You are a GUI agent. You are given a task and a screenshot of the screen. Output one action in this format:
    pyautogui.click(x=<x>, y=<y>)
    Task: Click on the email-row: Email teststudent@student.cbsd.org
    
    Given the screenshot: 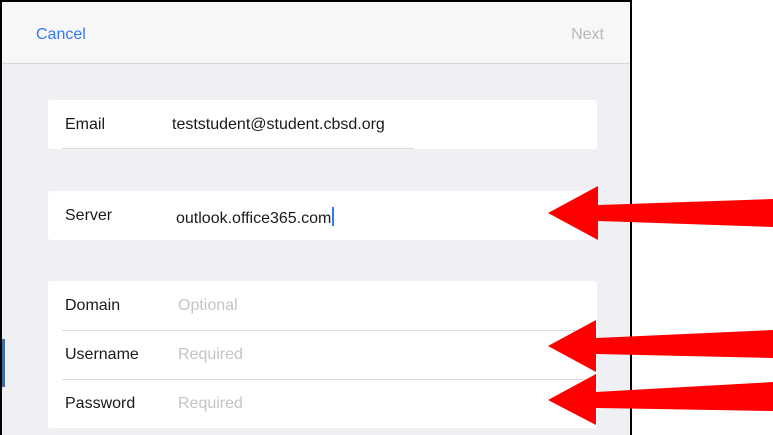 What is the action you would take?
    pyautogui.click(x=322, y=124)
    